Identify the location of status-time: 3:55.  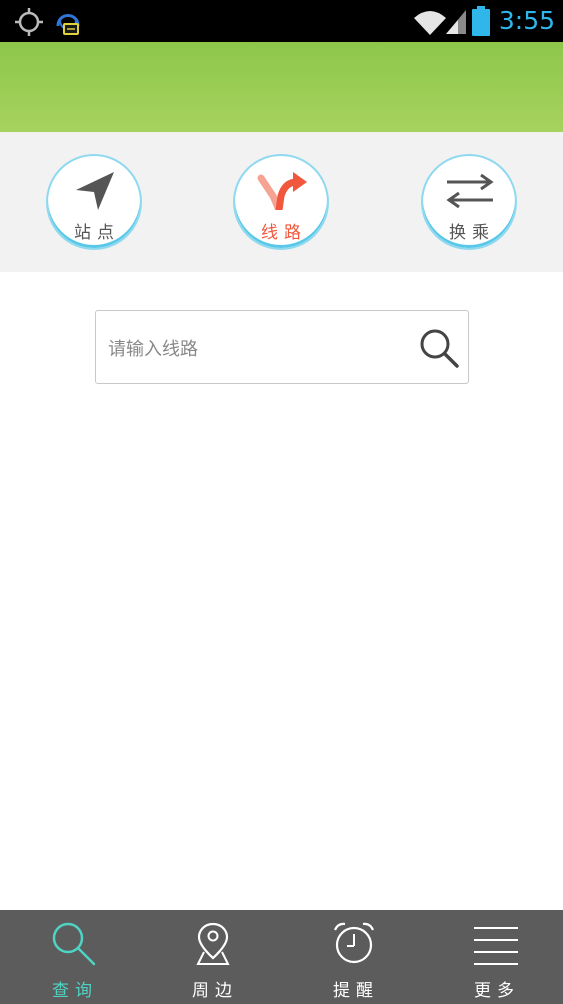
(526, 20).